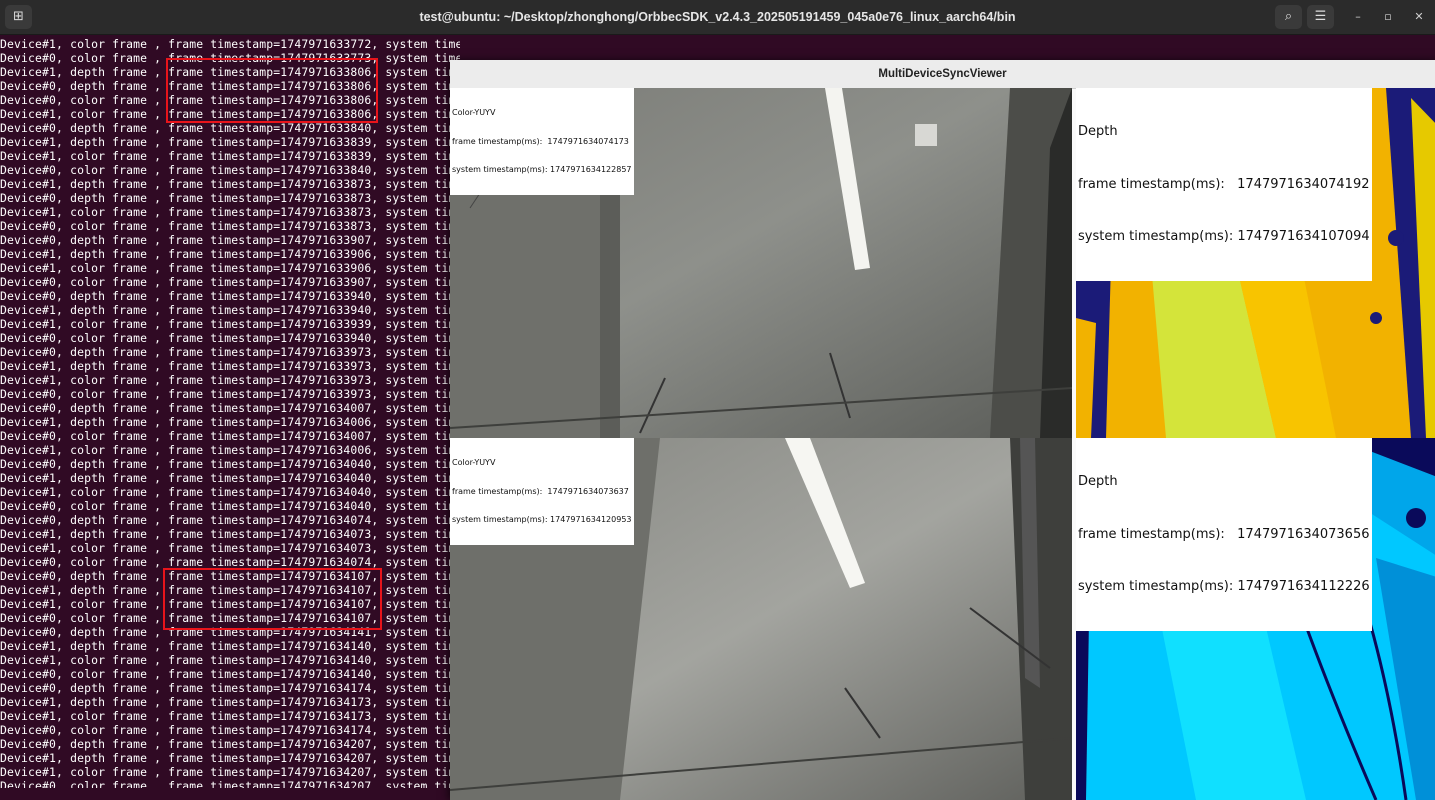 This screenshot has height=800, width=1435. I want to click on frame-timestamp: frame timestamp(ms): 1747971634073637, so click(540, 491).